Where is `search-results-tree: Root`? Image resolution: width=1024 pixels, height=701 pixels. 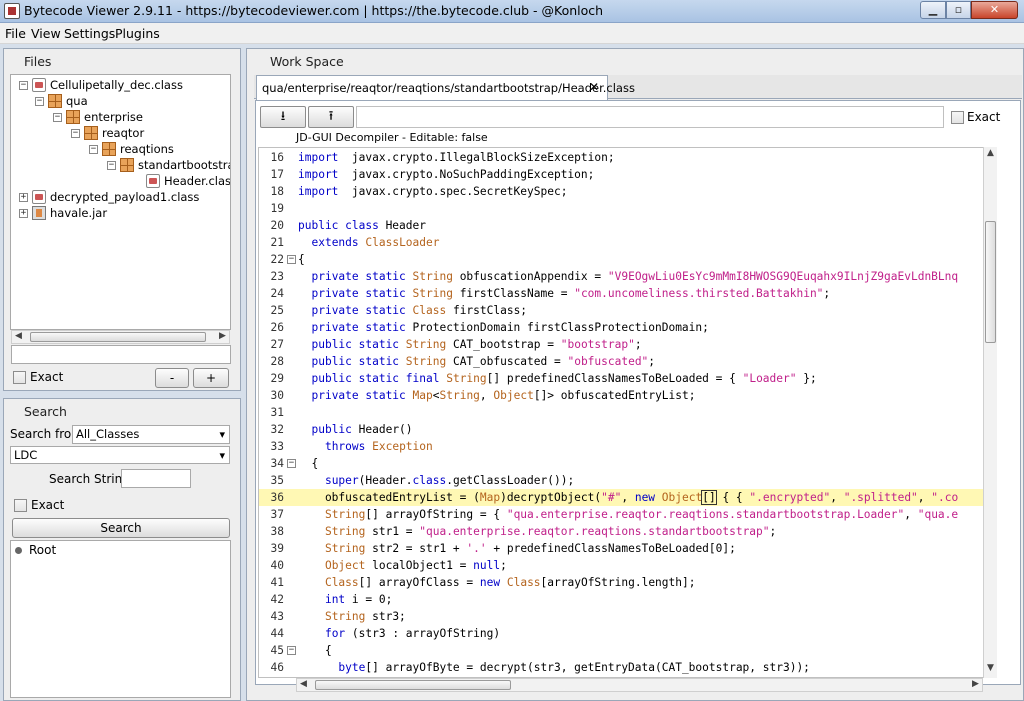
search-results-tree: Root is located at coordinates (120, 619).